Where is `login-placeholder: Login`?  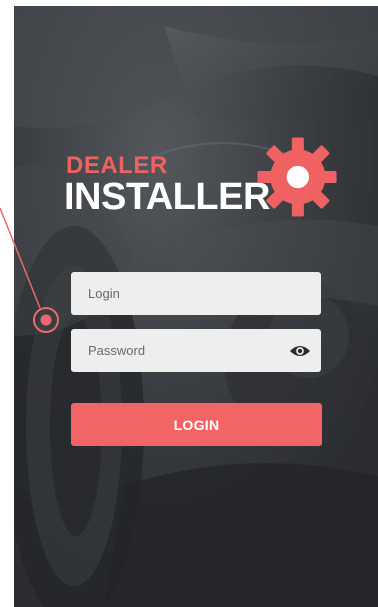
login-placeholder: Login is located at coordinates (104, 293).